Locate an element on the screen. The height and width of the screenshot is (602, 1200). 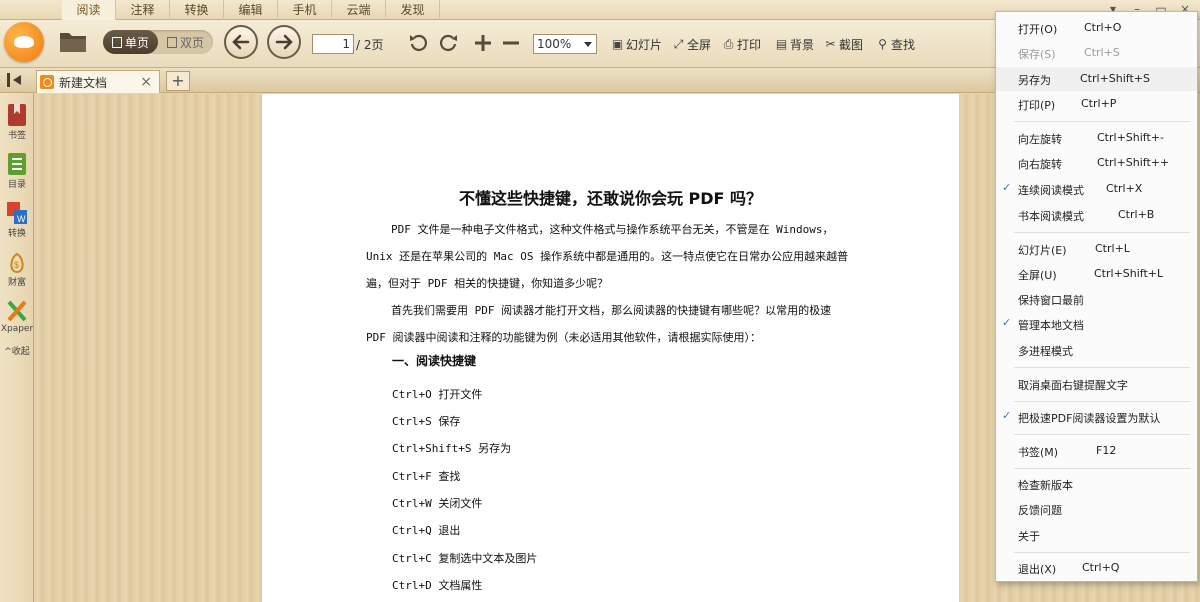
menu-item-fullscreen: 全屏(U) Ctrl+Shift+L is located at coordinates (1096, 274).